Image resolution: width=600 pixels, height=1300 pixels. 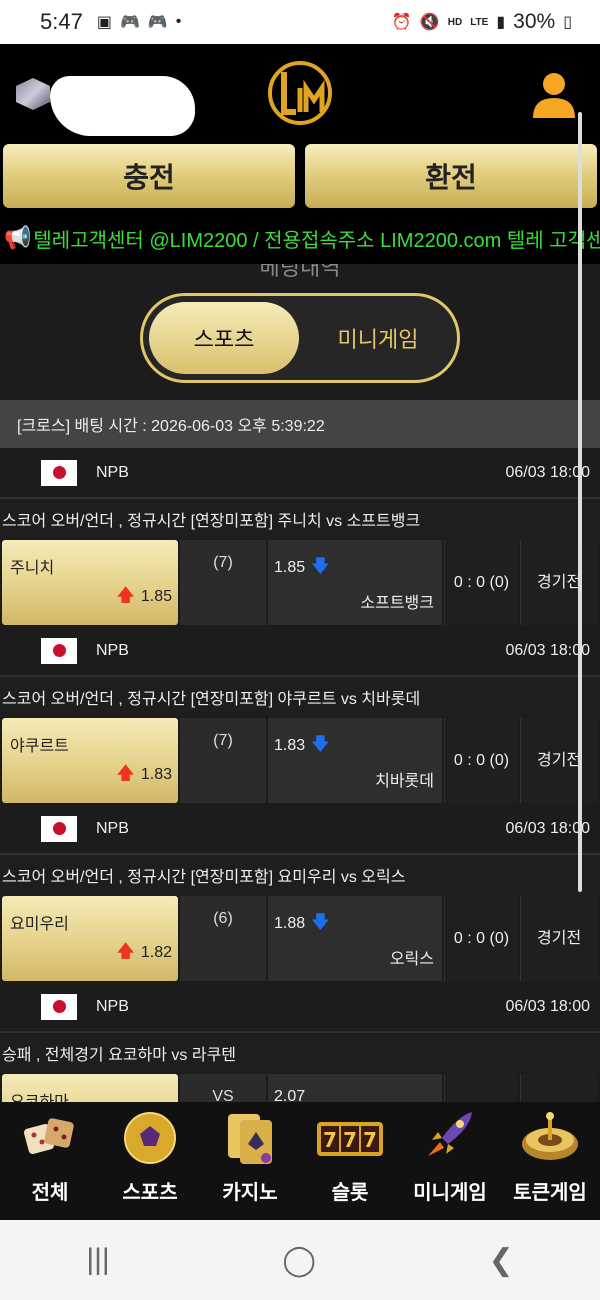 What do you see at coordinates (50, 1161) in the screenshot?
I see `nav-all: 전체` at bounding box center [50, 1161].